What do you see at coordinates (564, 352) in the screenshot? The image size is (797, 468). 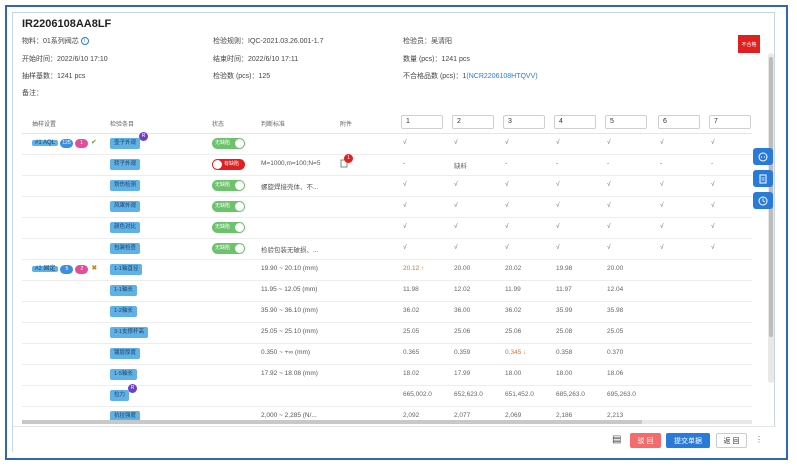 I see `measurement-value: 0.358` at bounding box center [564, 352].